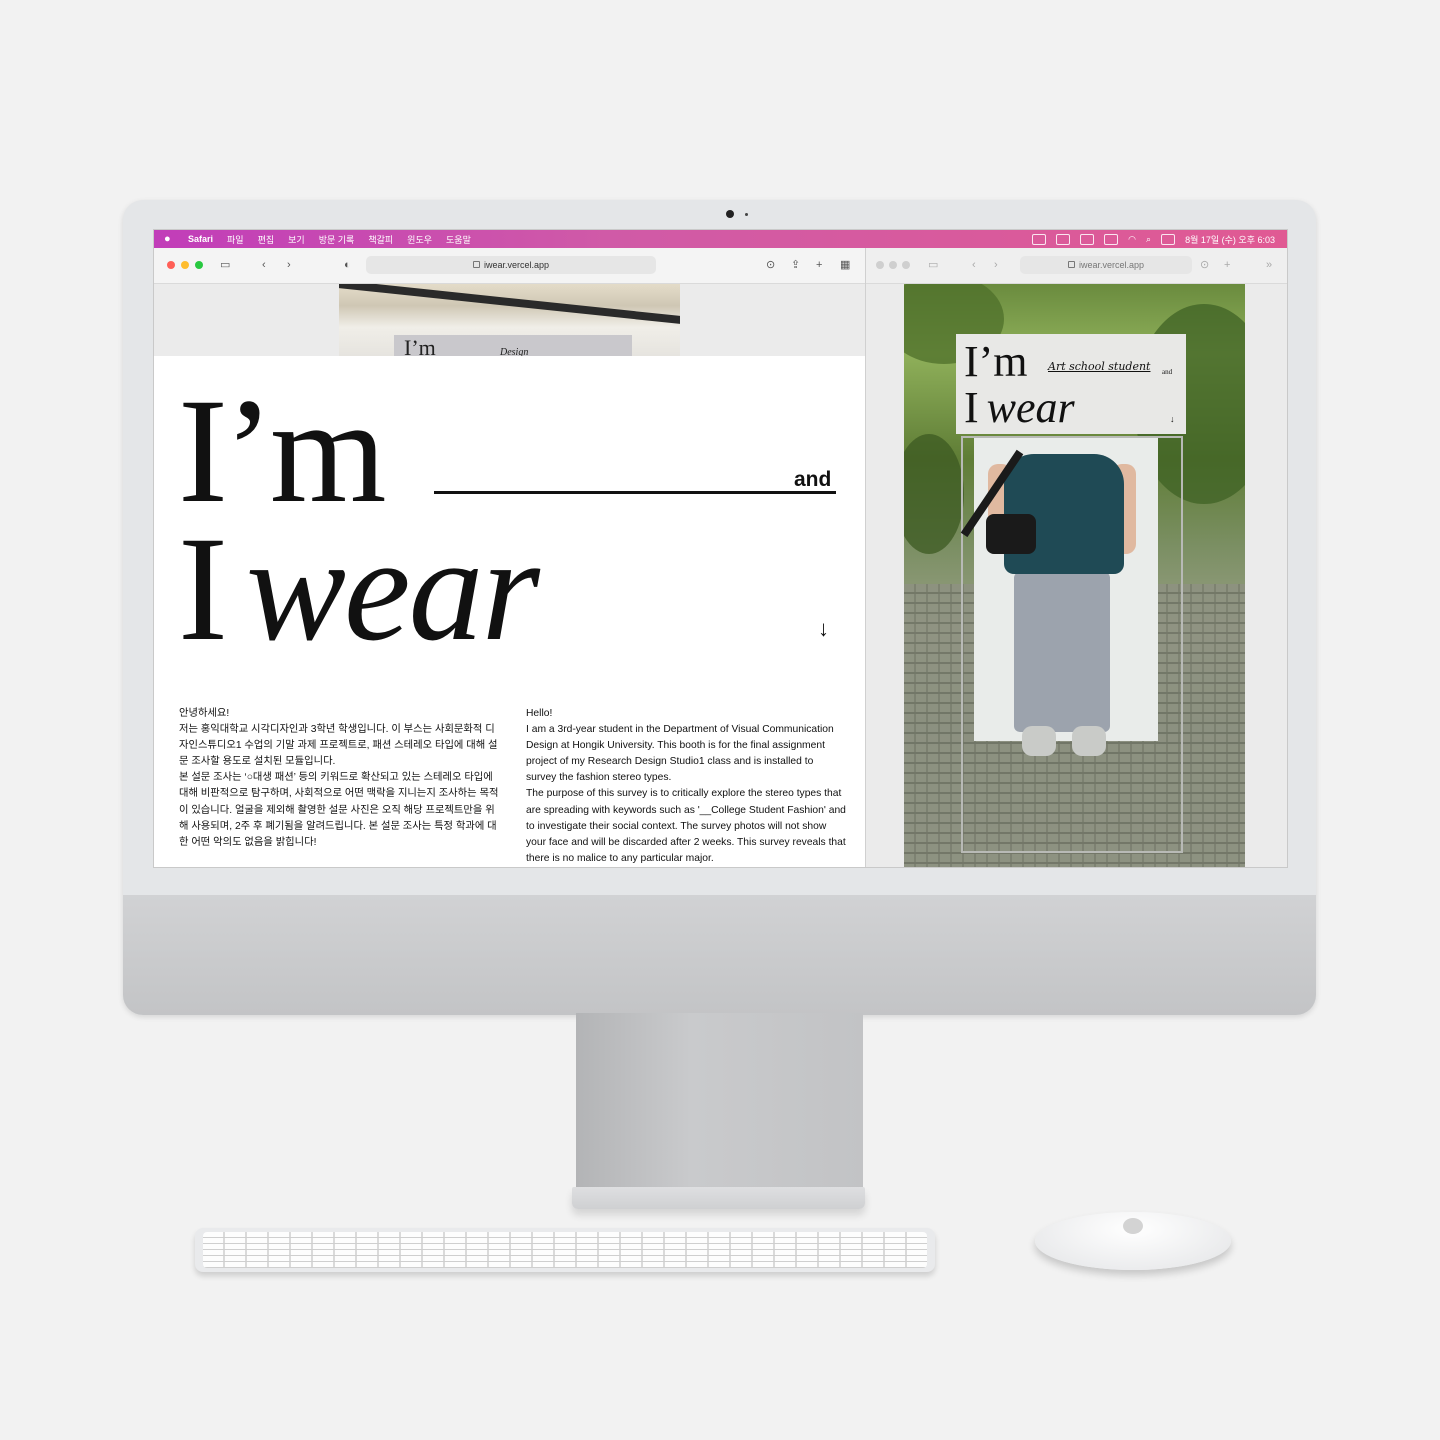 The width and height of the screenshot is (1440, 1440). I want to click on search-icon: ⌕, so click(1148, 239).